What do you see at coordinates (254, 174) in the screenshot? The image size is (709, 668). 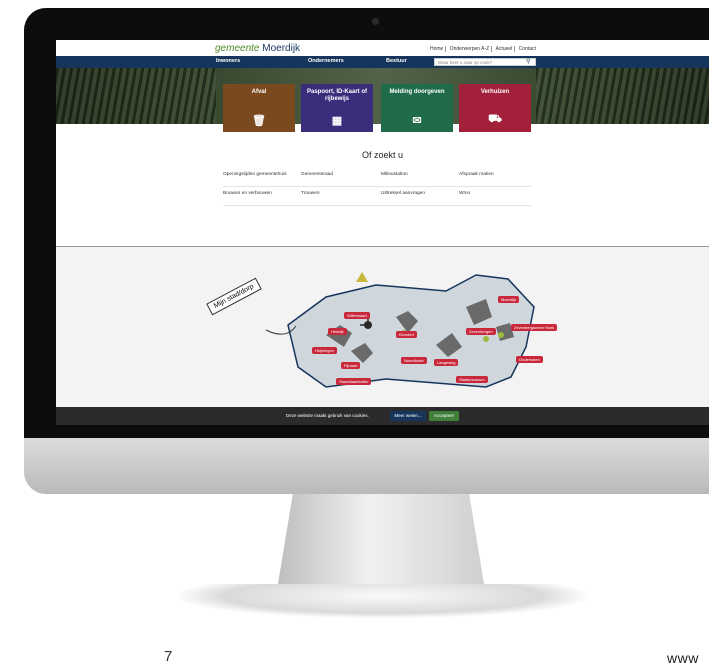 I see `quick-link: Openingstijden gemeentehuis` at bounding box center [254, 174].